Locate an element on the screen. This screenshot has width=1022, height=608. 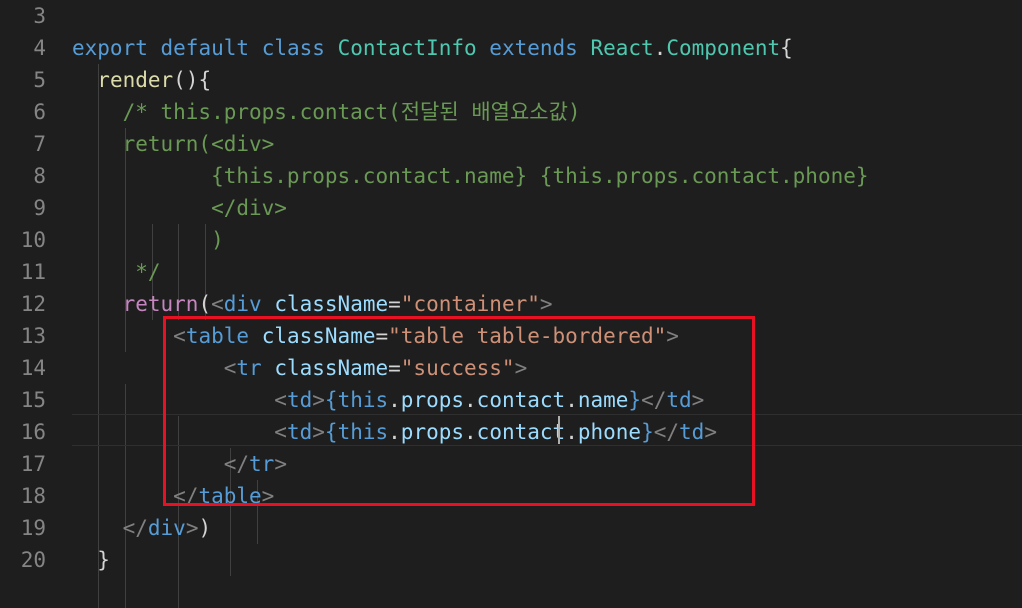
code-text: */ is located at coordinates (116, 272).